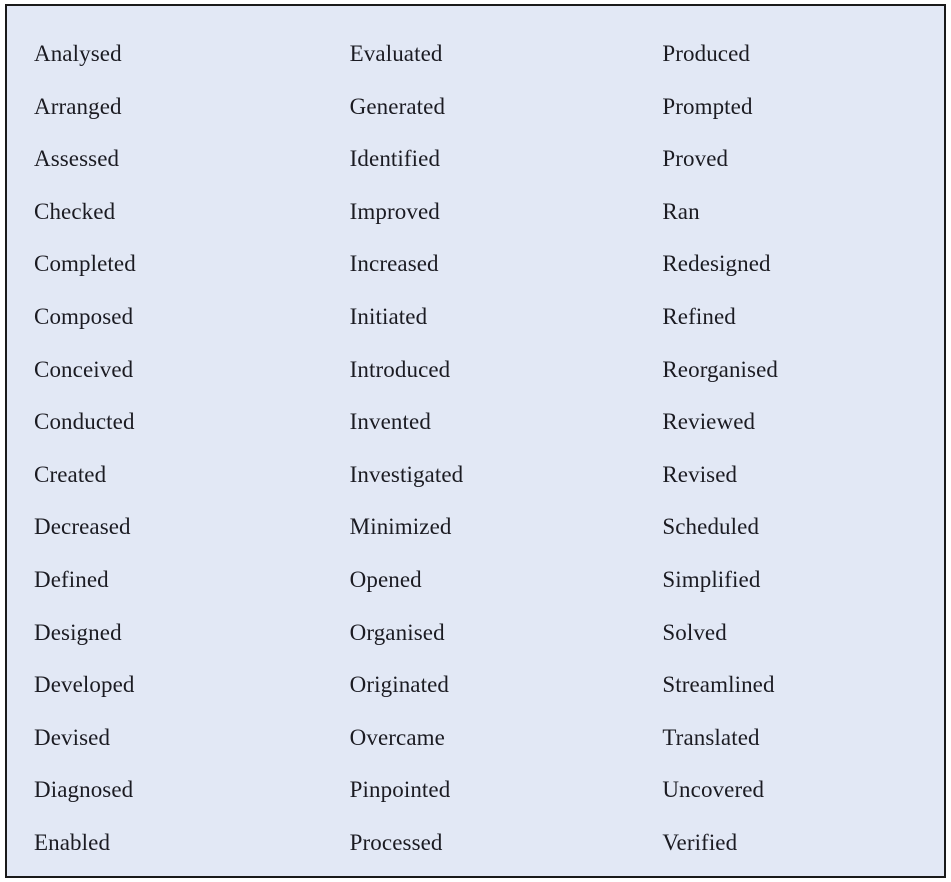 Image resolution: width=951 pixels, height=882 pixels. Describe the element at coordinates (75, 211) in the screenshot. I see `verb-item: Checked` at that location.